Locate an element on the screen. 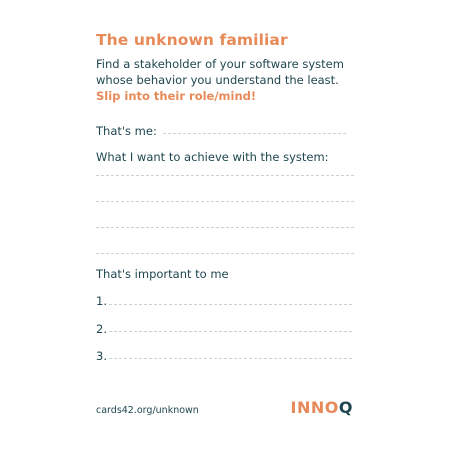 The image size is (450, 450). item-number-3: 3. is located at coordinates (101, 356).